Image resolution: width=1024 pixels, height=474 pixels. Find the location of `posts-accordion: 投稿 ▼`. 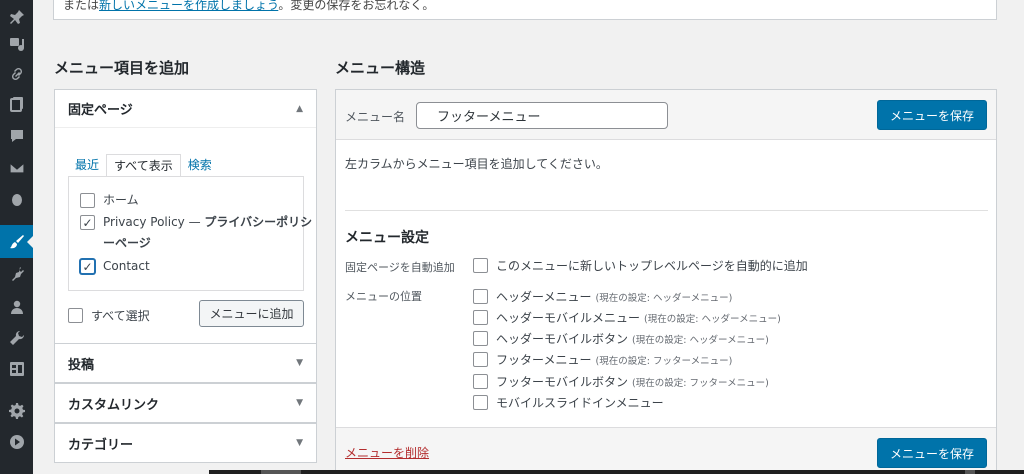

posts-accordion: 投稿 ▼ is located at coordinates (185, 363).